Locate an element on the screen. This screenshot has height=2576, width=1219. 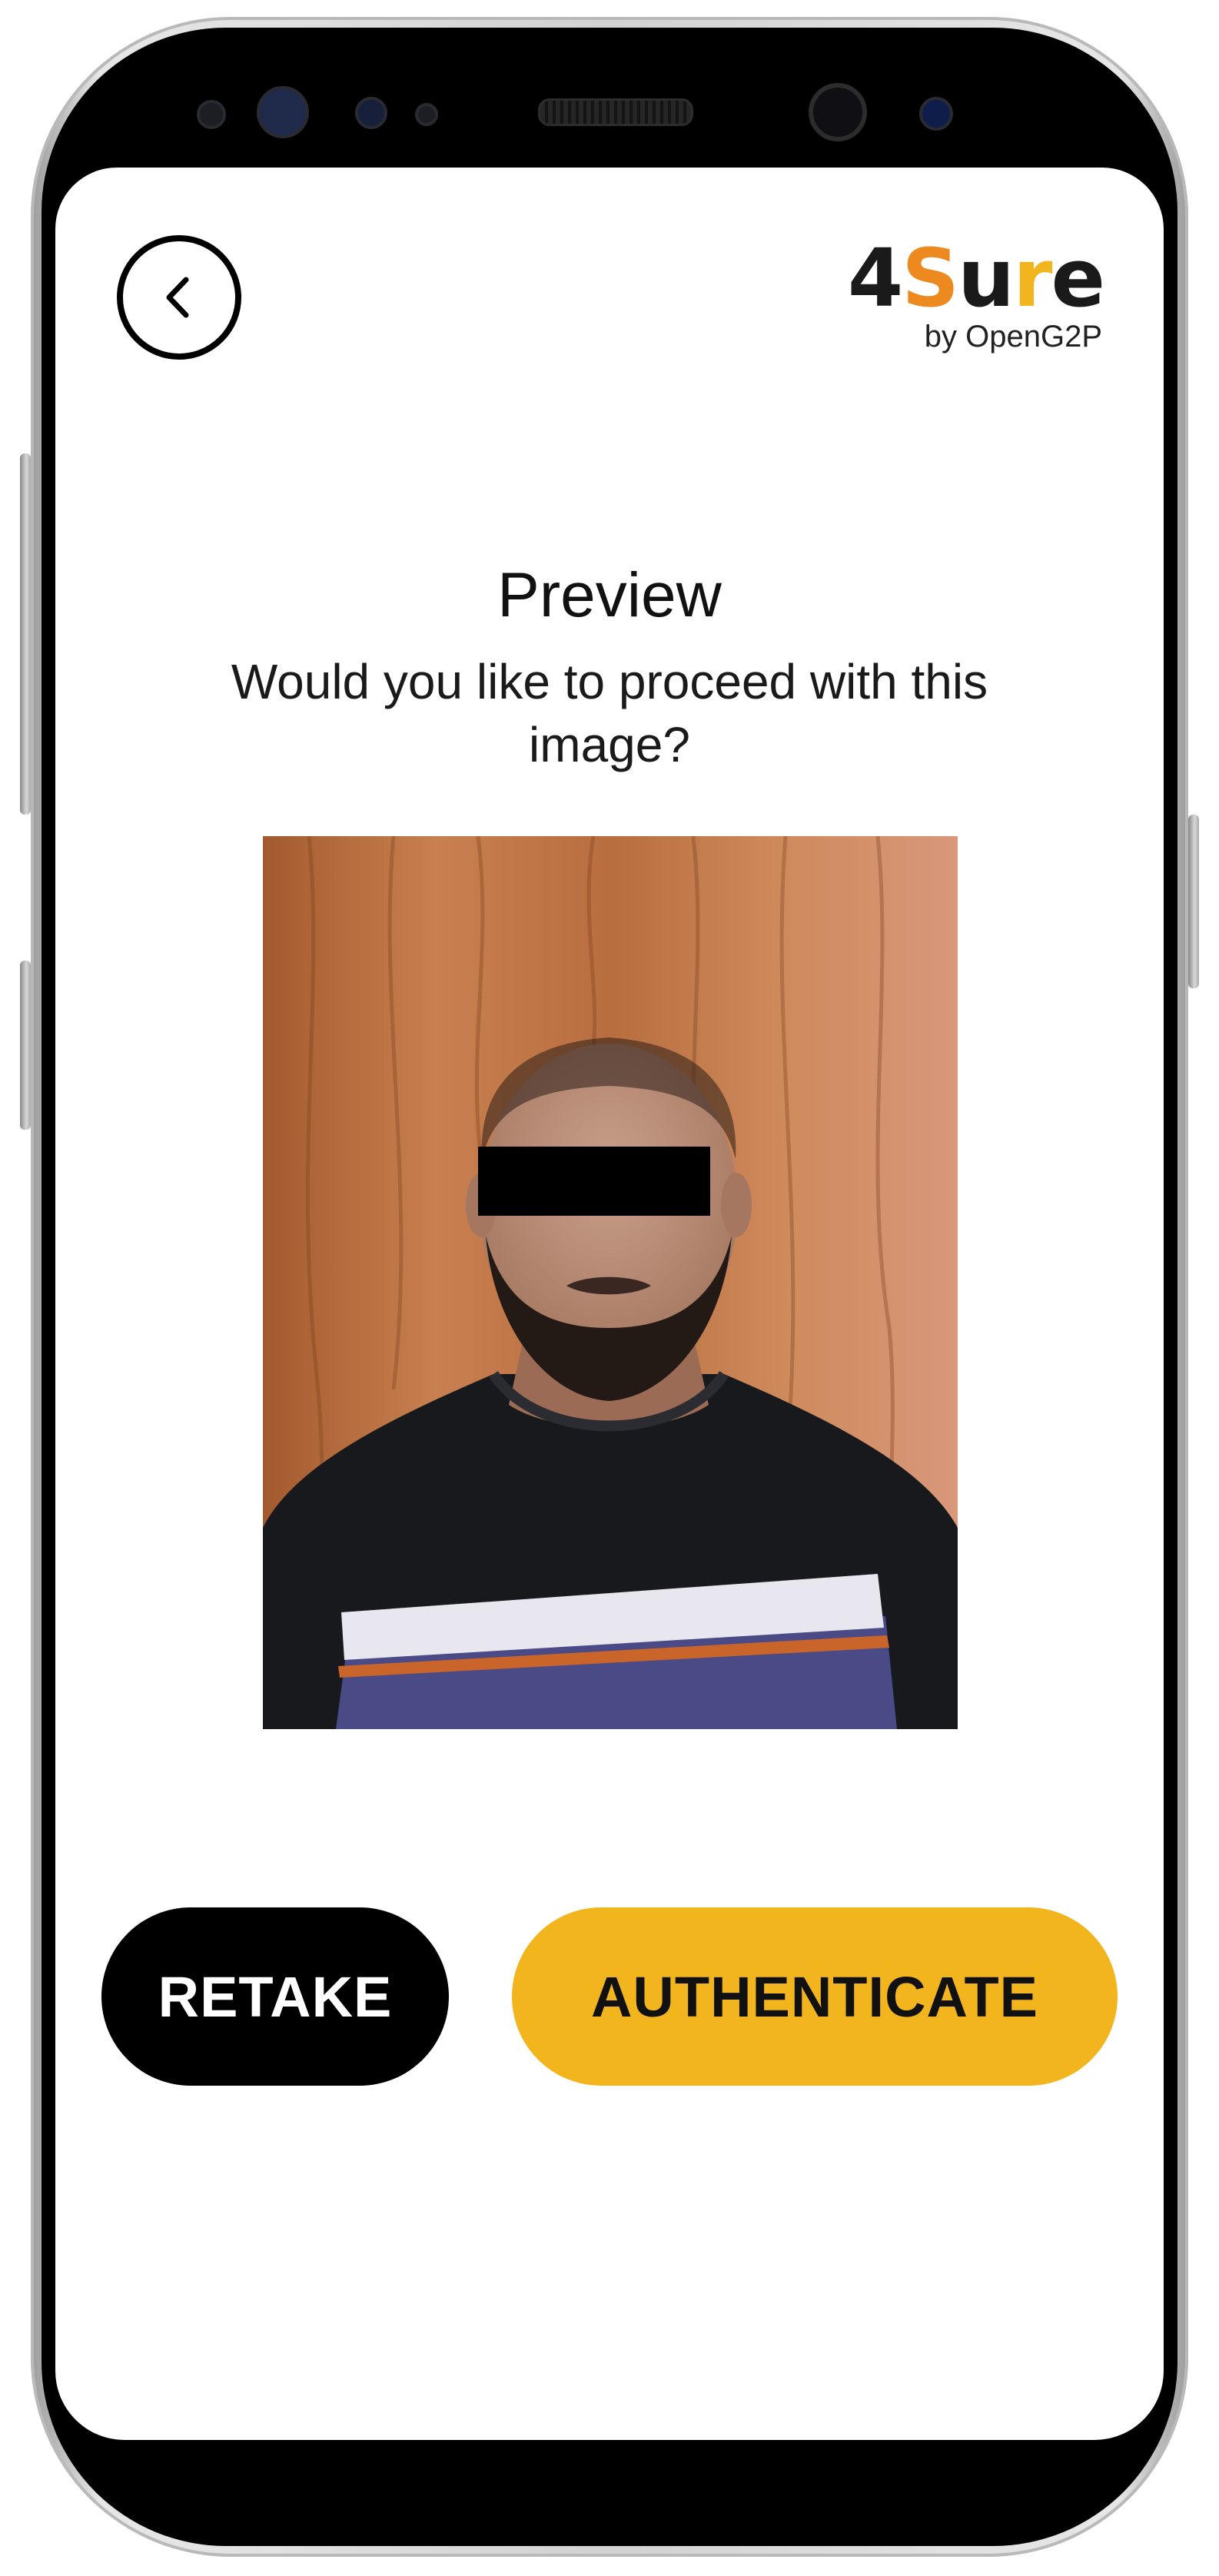
retake-button: RETAKE is located at coordinates (275, 1996).